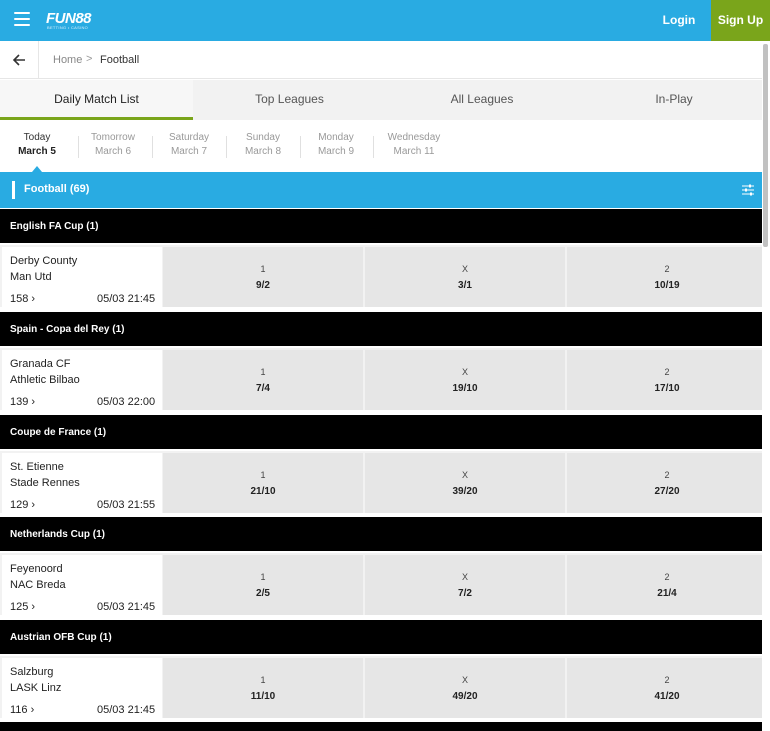 The height and width of the screenshot is (731, 770). Describe the element at coordinates (667, 380) in the screenshot. I see `odds-away: 2 17/10` at that location.